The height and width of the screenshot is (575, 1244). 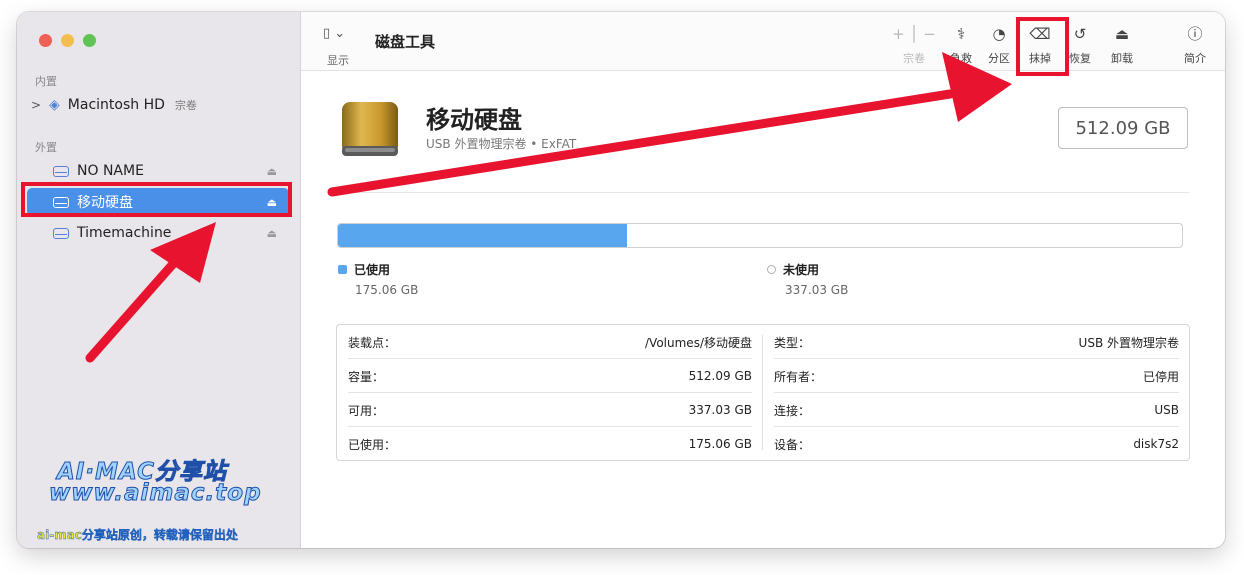 I want to click on unmount-icon: ⏏, so click(x=1122, y=34).